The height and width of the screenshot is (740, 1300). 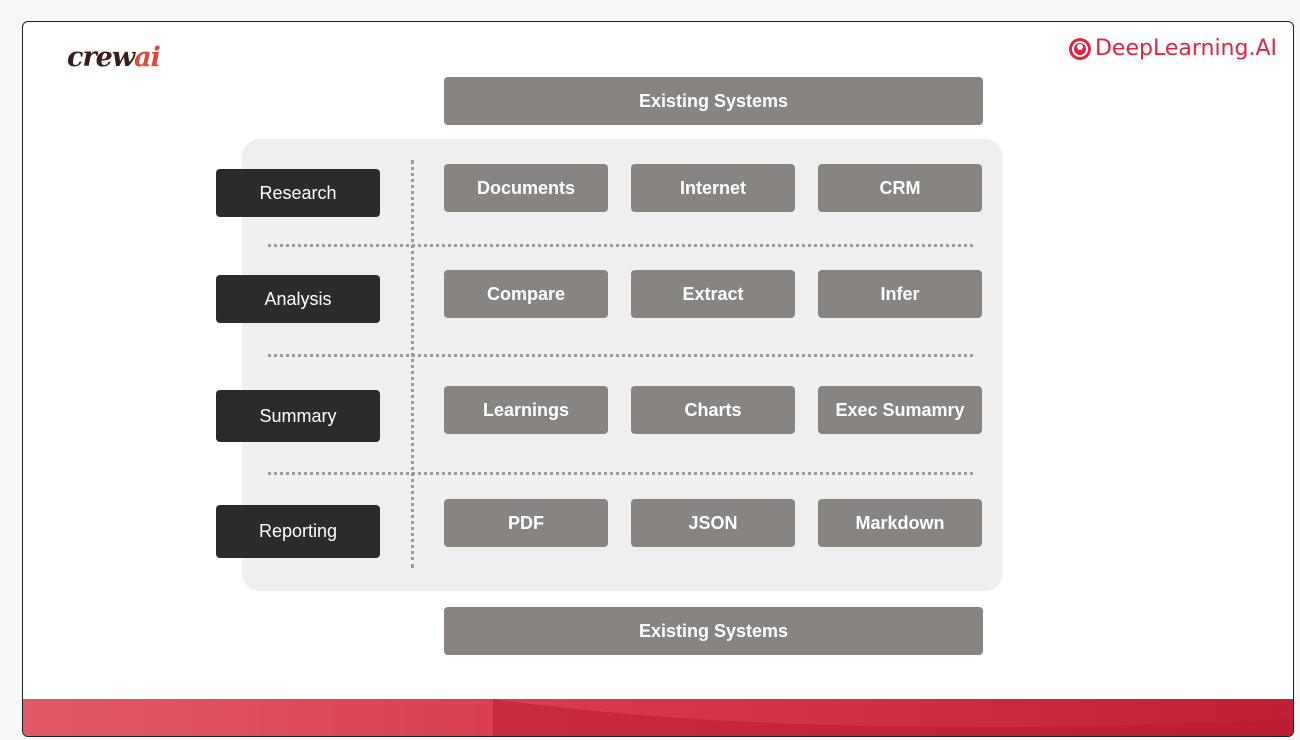 I want to click on category-reporting: Reporting, so click(x=298, y=531).